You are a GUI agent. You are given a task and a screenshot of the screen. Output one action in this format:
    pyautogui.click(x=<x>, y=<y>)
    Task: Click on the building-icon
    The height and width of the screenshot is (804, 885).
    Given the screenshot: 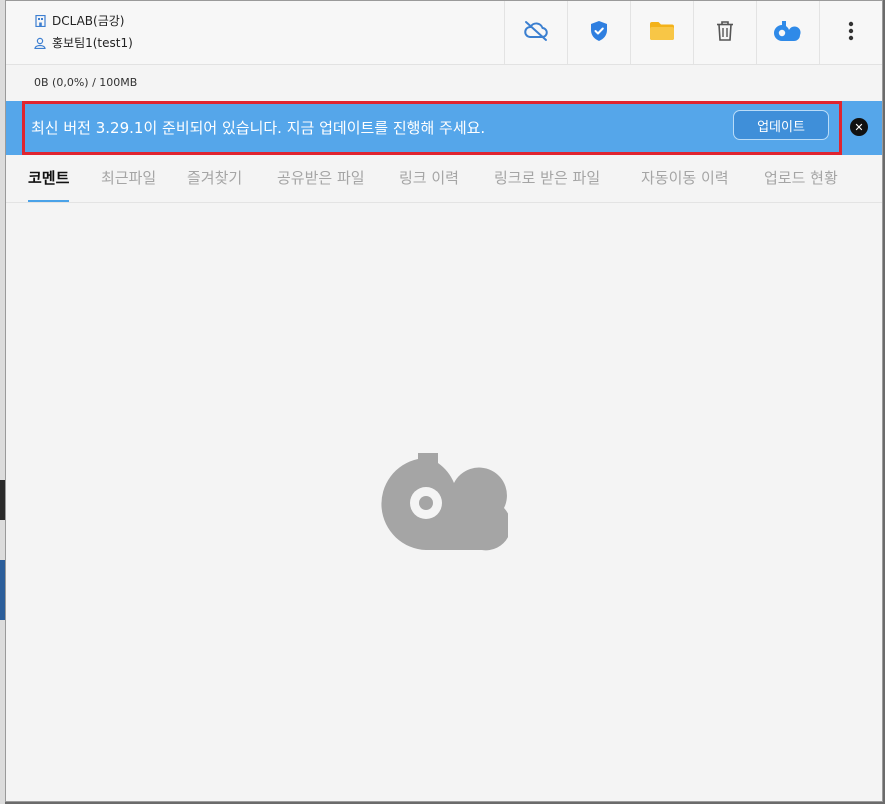 What is the action you would take?
    pyautogui.click(x=40, y=21)
    